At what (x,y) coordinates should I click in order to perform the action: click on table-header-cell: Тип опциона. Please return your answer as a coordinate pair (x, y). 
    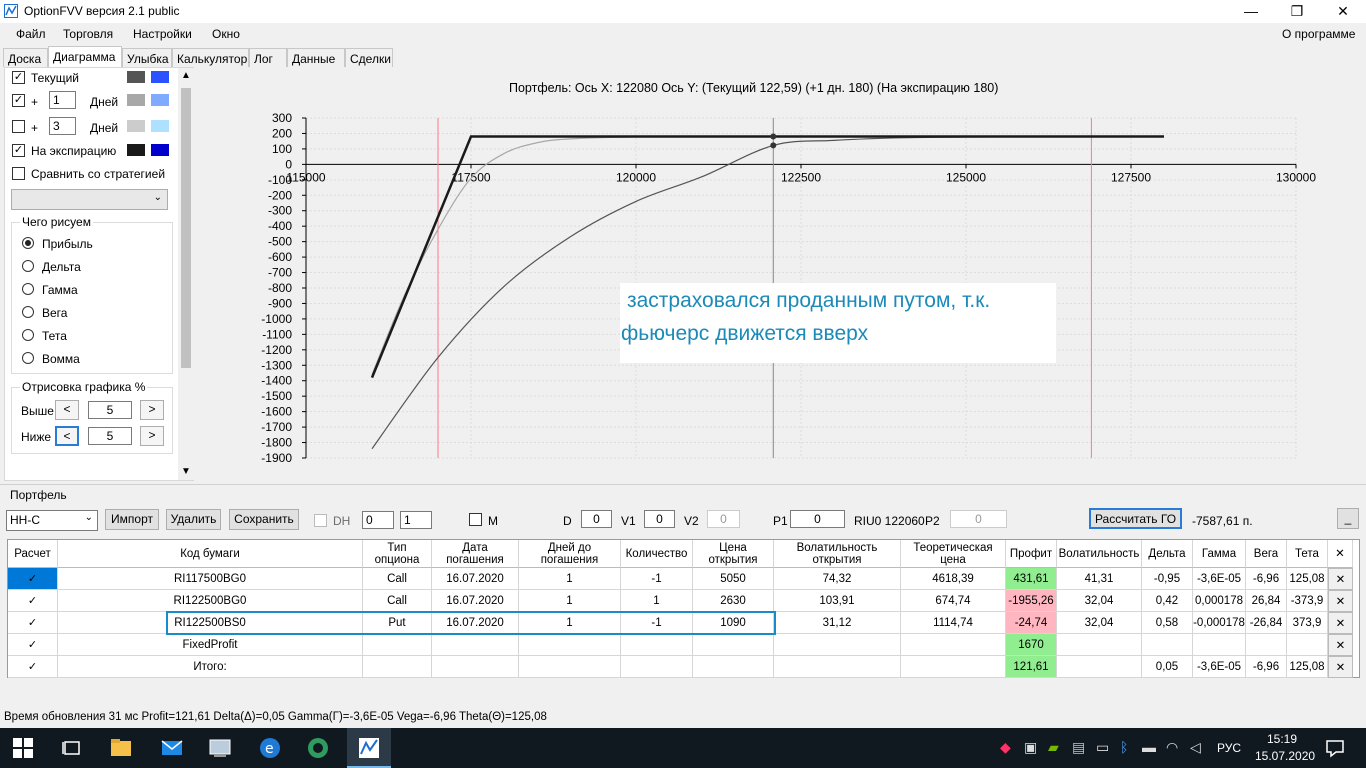
    Looking at the image, I should click on (397, 554).